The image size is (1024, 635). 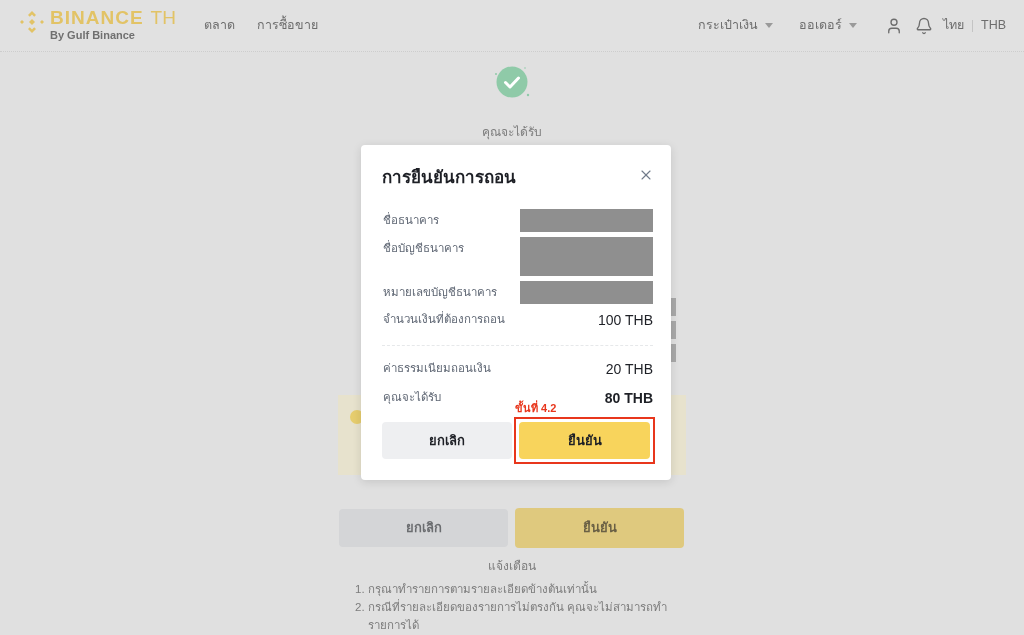 I want to click on logo-suffix: TH, so click(x=163, y=18).